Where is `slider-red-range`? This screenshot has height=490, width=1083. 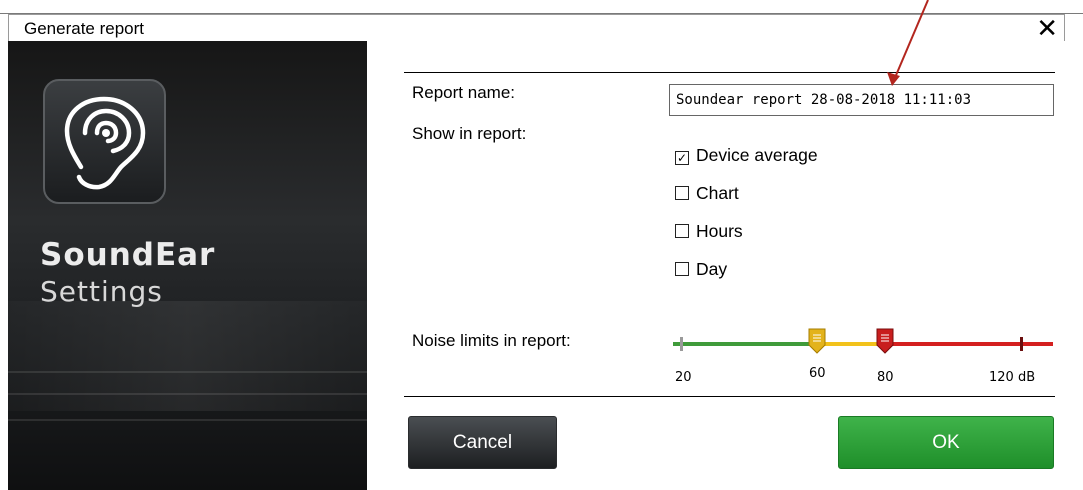
slider-red-range is located at coordinates (969, 344).